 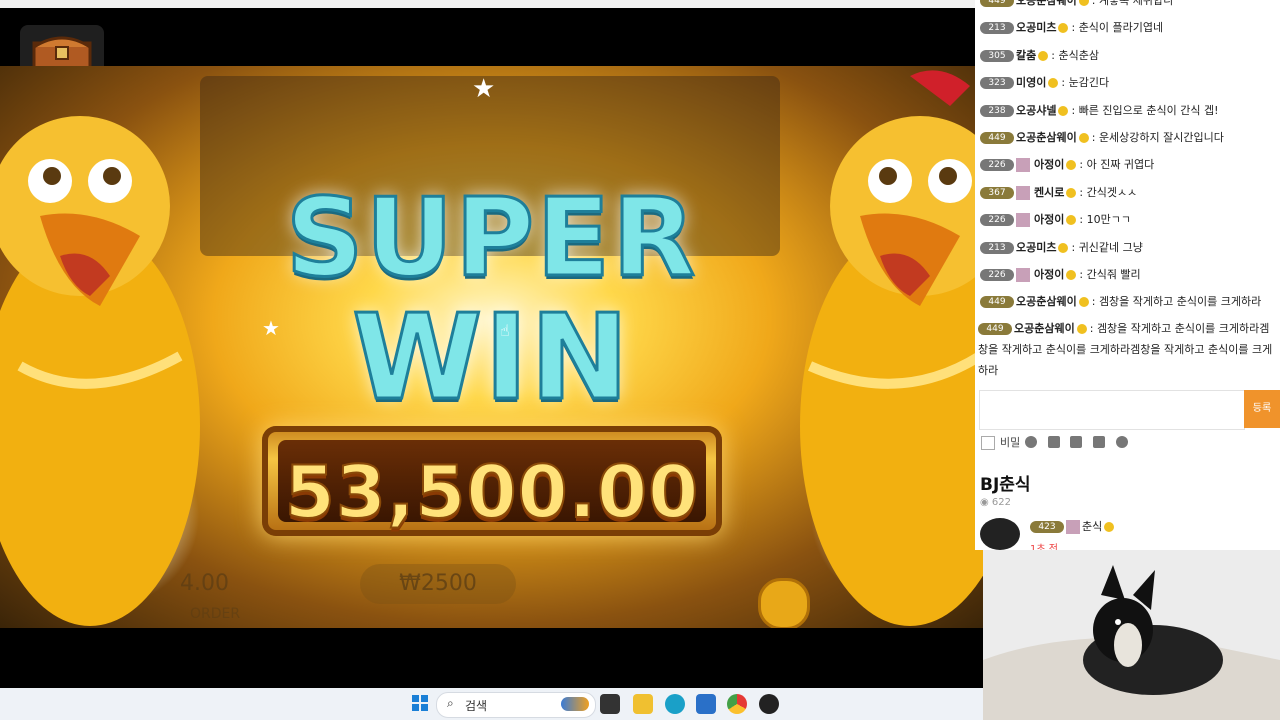 What do you see at coordinates (1262, 409) in the screenshot?
I see `register-button: 등록` at bounding box center [1262, 409].